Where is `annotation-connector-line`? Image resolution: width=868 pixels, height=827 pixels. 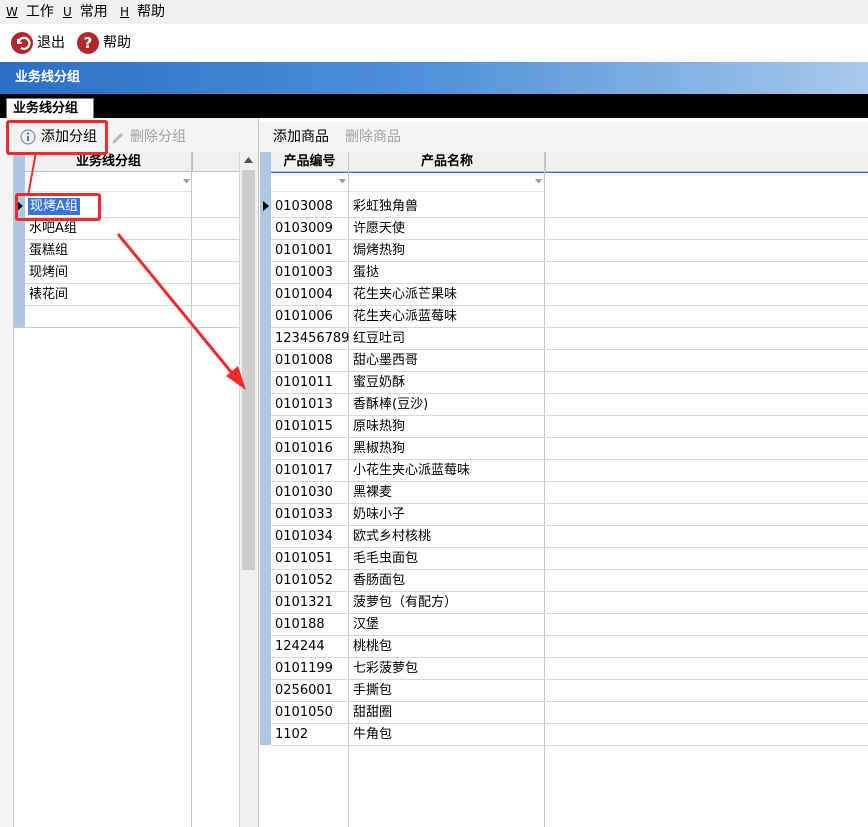 annotation-connector-line is located at coordinates (32, 174).